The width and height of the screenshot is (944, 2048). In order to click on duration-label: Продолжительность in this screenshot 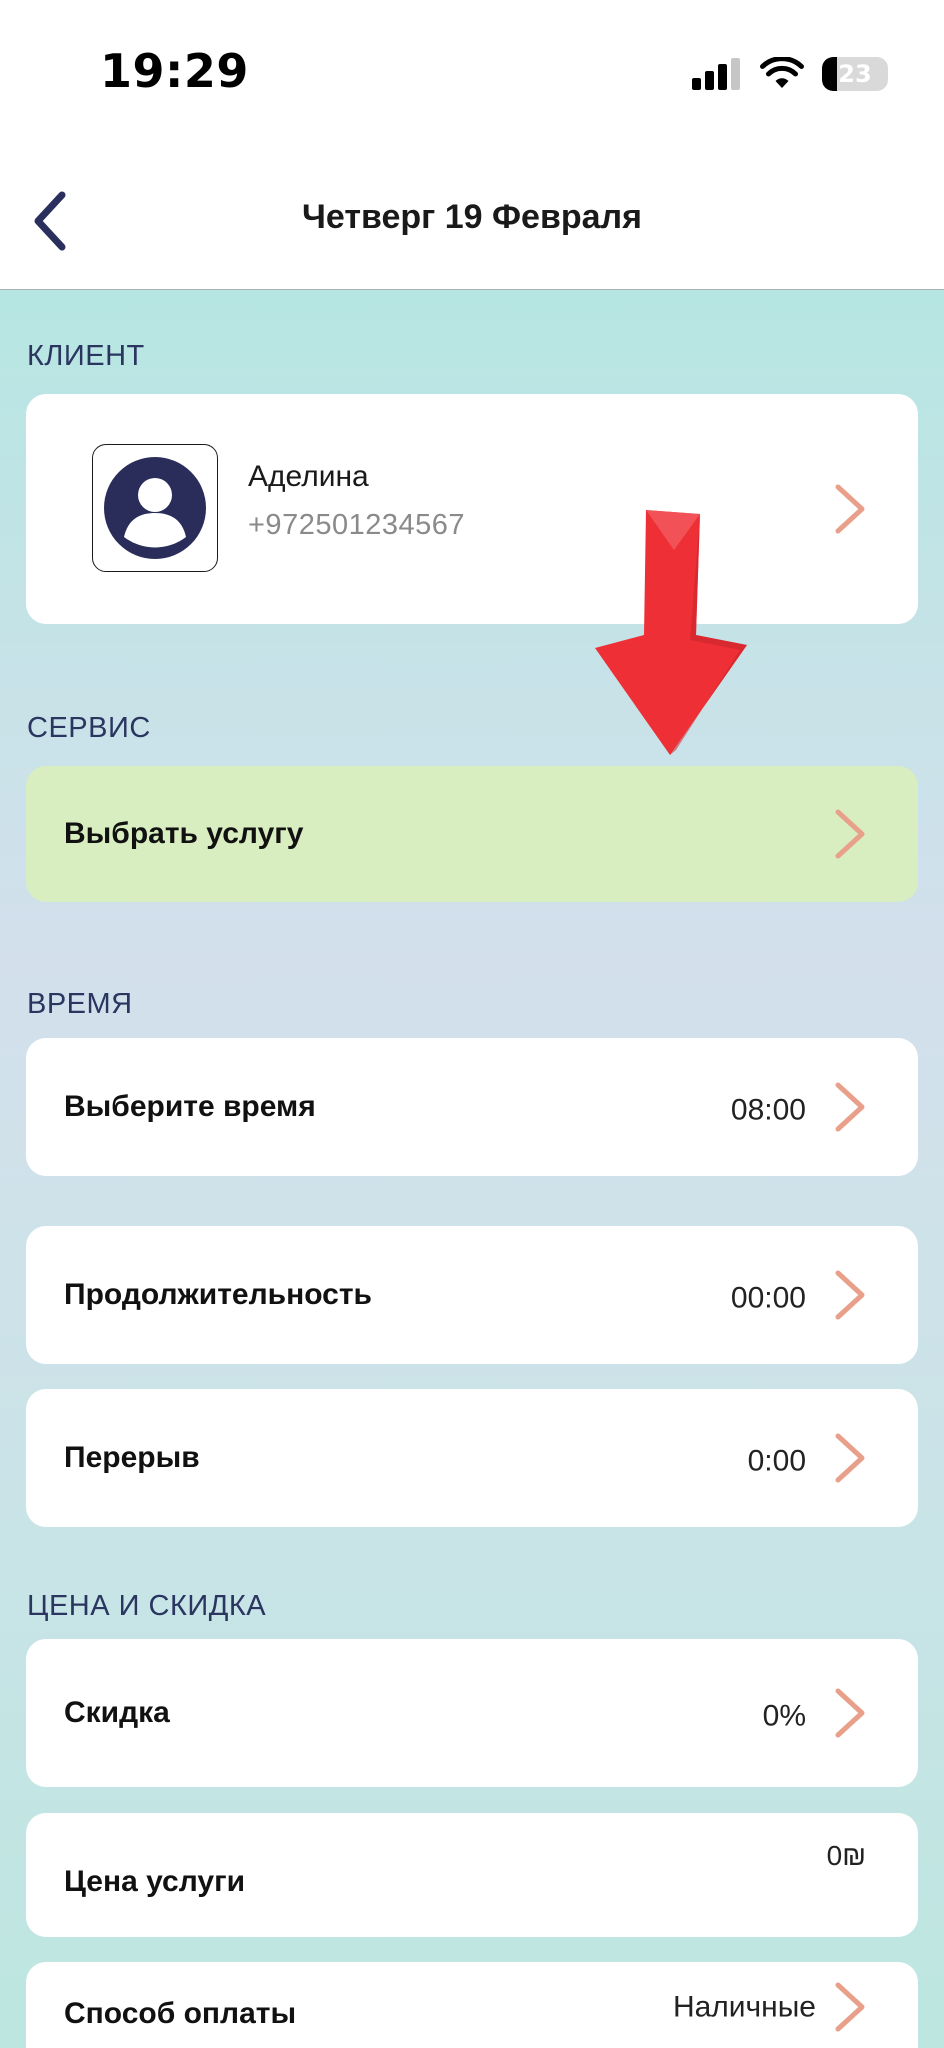, I will do `click(218, 1294)`.